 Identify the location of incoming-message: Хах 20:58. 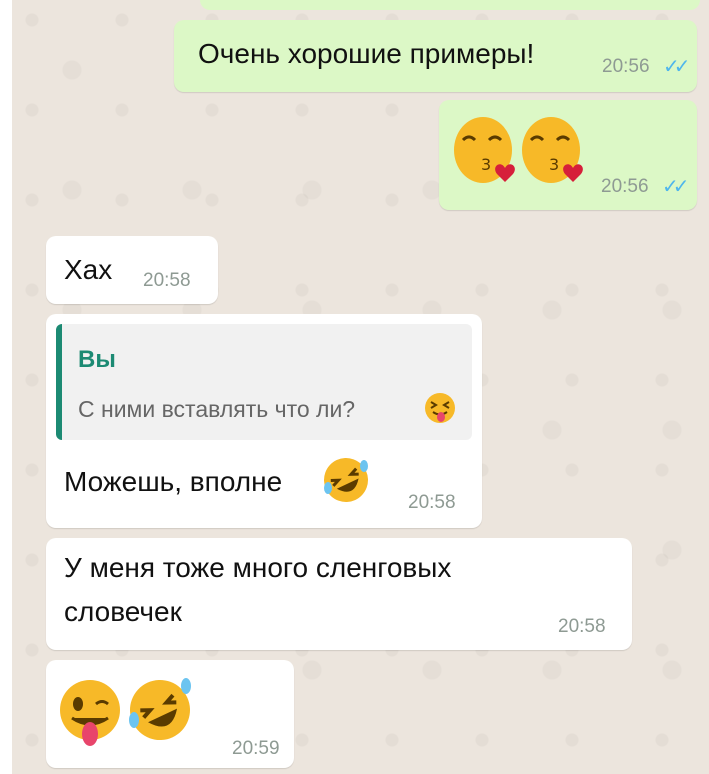
(132, 270).